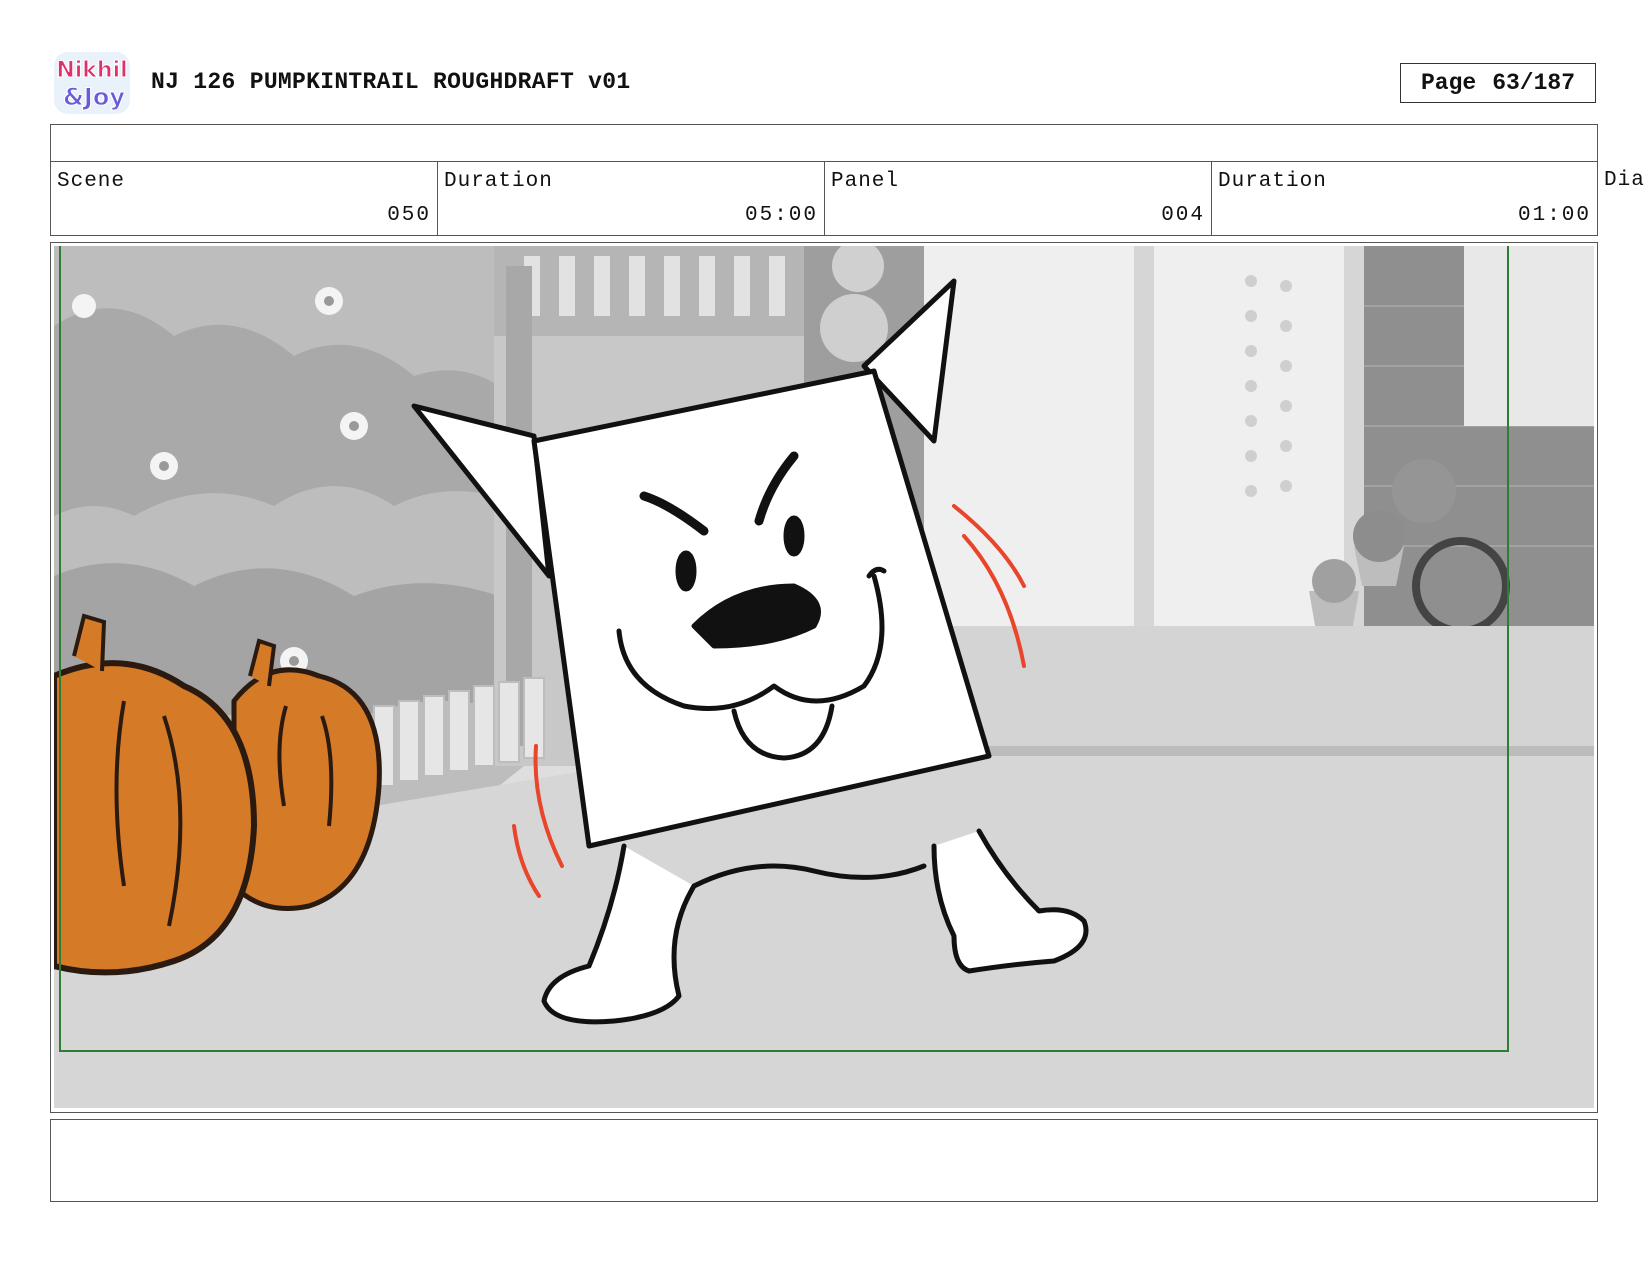 This screenshot has height=1275, width=1650. I want to click on panel-cell: Panel 004, so click(1017, 198).